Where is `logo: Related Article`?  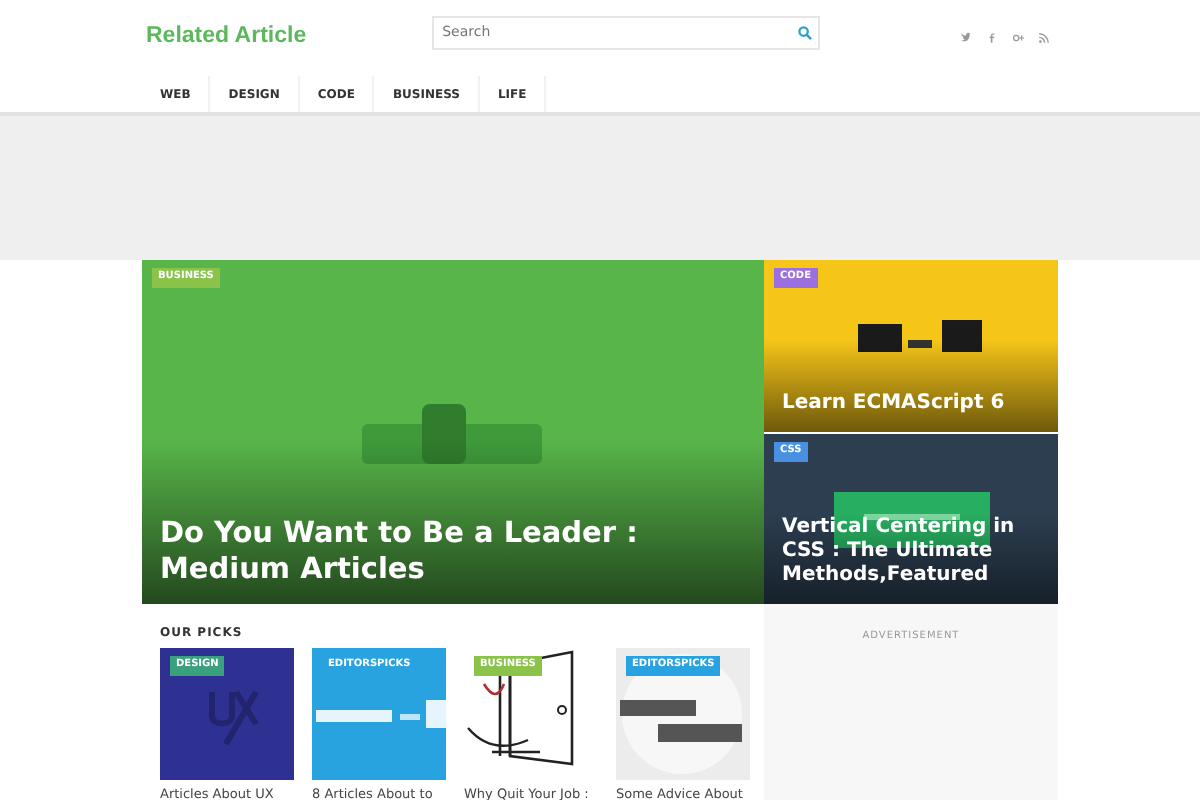
logo: Related Article is located at coordinates (226, 38).